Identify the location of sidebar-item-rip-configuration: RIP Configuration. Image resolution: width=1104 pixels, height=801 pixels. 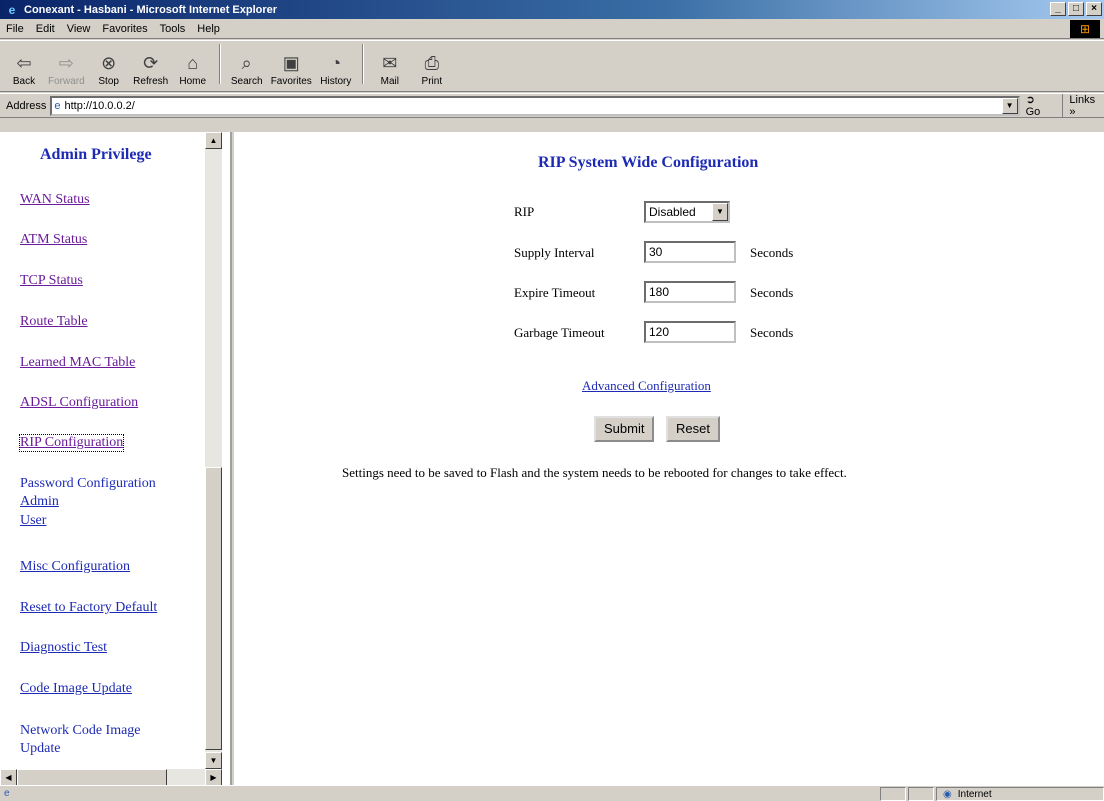
(71, 443).